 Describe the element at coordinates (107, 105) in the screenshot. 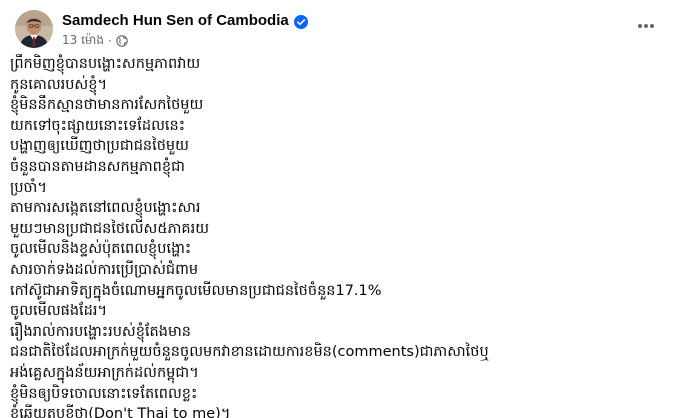

I see `post-text-line: ខ្ញុំមិននឹកស្មានថាមានការសែកថៃមួយ` at that location.